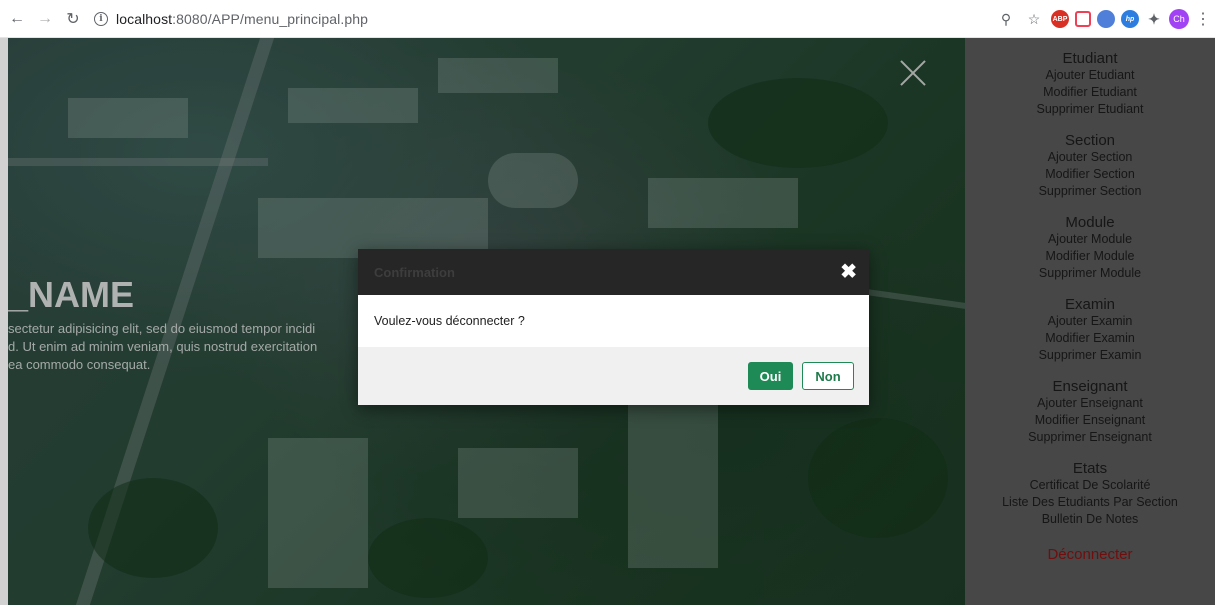 The image size is (1215, 605). What do you see at coordinates (144, 18) in the screenshot?
I see `url-host: localhost` at bounding box center [144, 18].